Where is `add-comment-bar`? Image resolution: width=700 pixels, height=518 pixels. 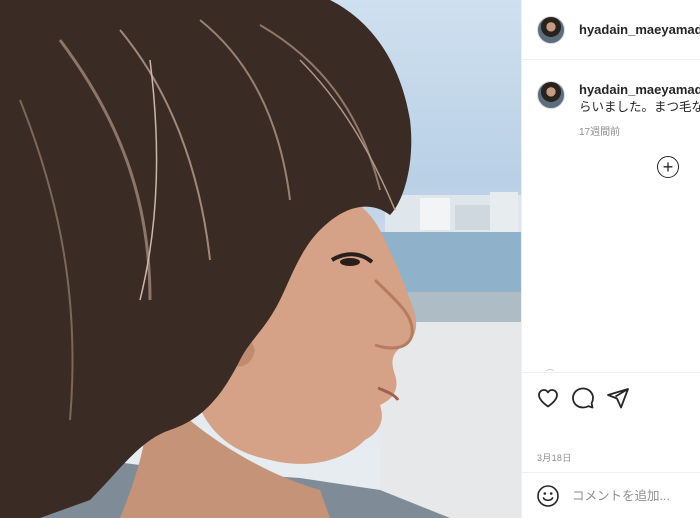 add-comment-bar is located at coordinates (611, 495).